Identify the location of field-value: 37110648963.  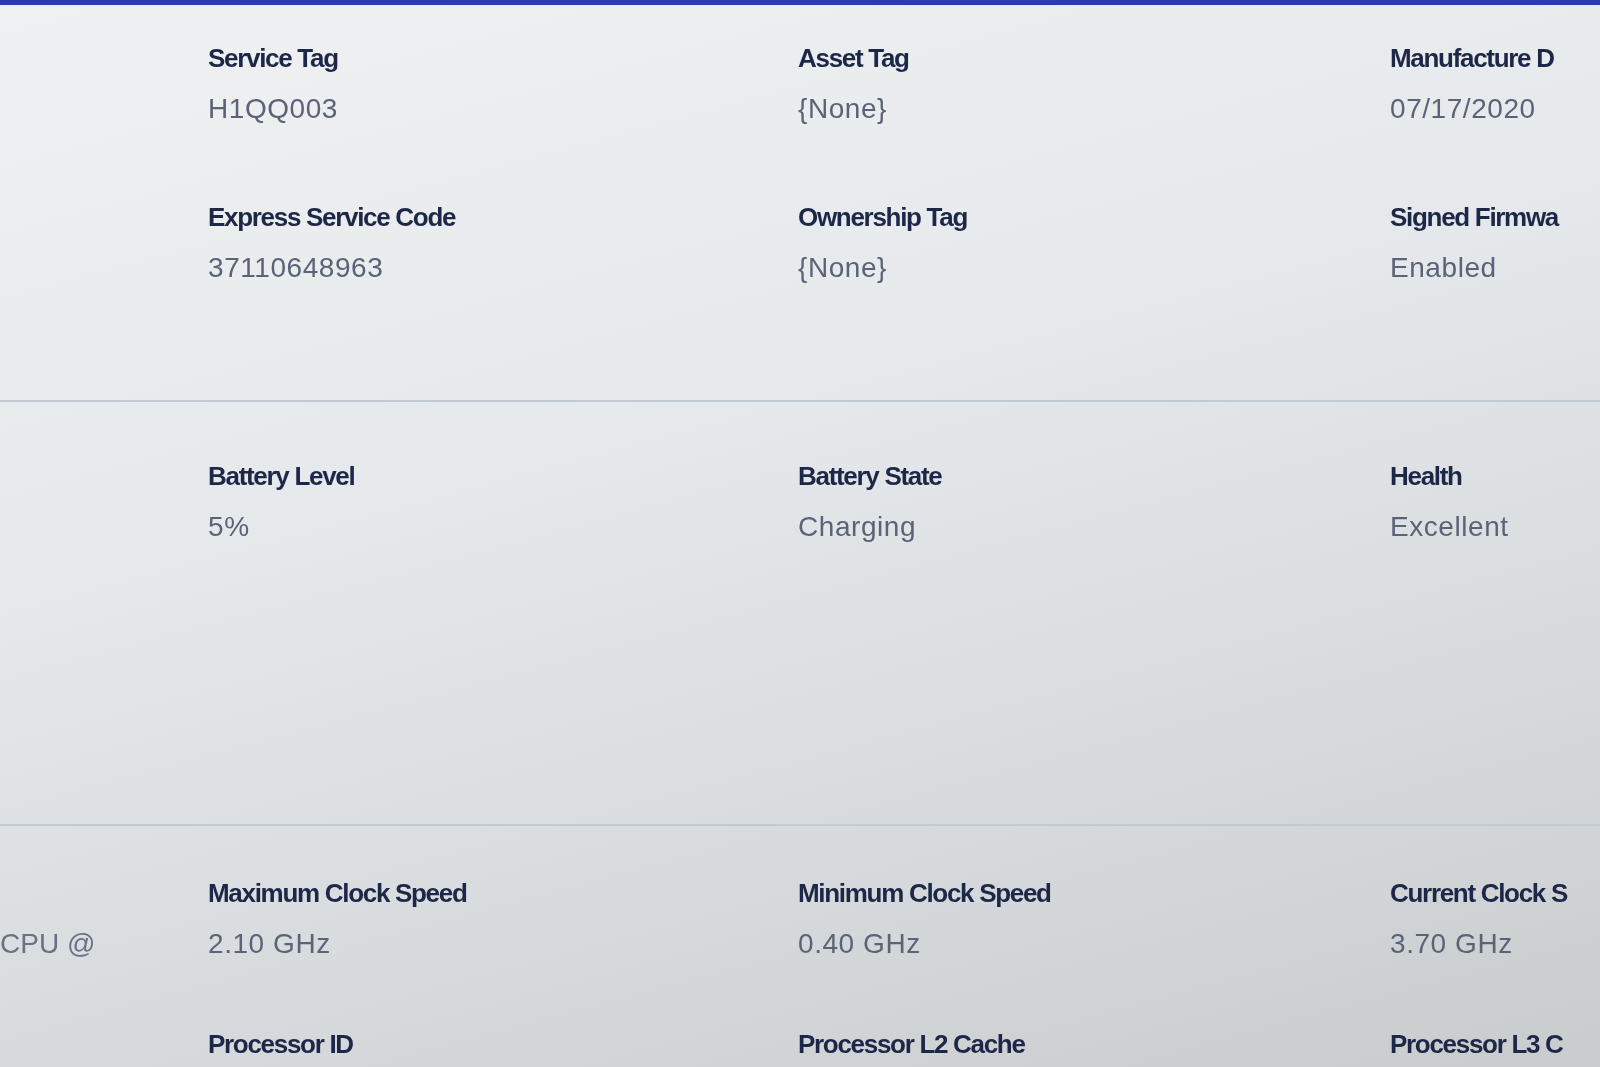
(296, 268).